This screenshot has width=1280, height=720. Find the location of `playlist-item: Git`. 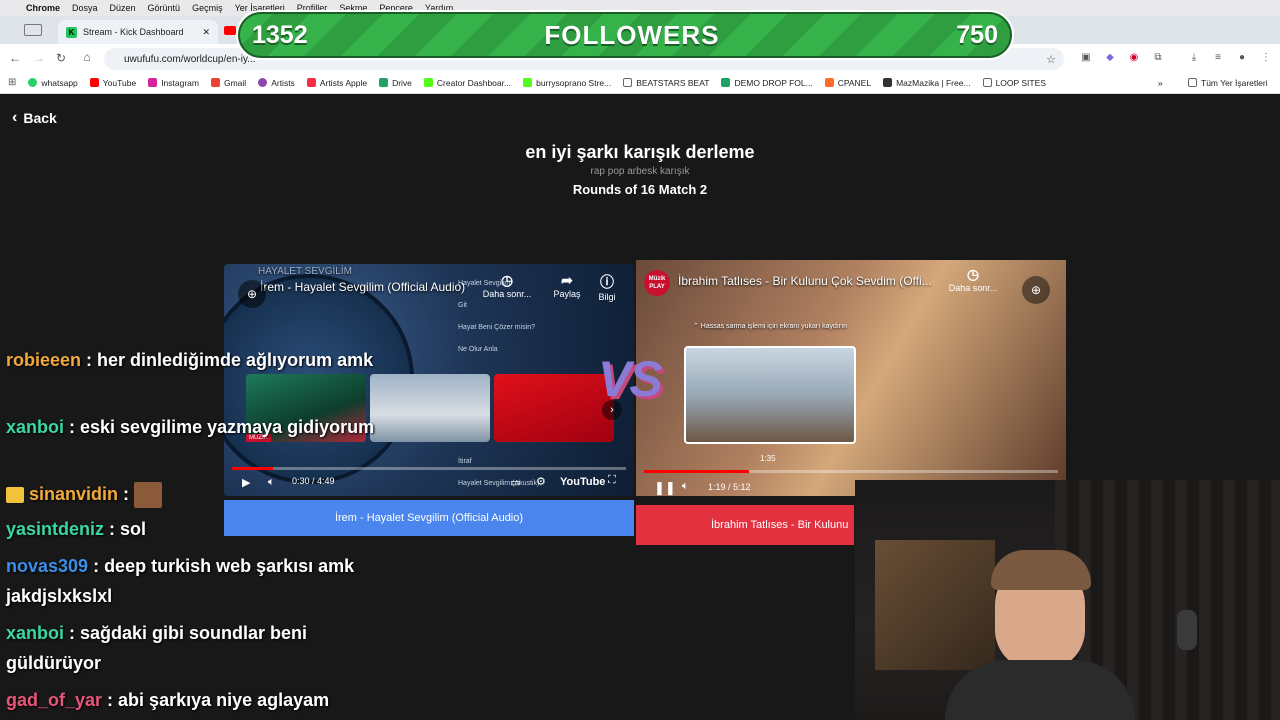

playlist-item: Git is located at coordinates (462, 306).